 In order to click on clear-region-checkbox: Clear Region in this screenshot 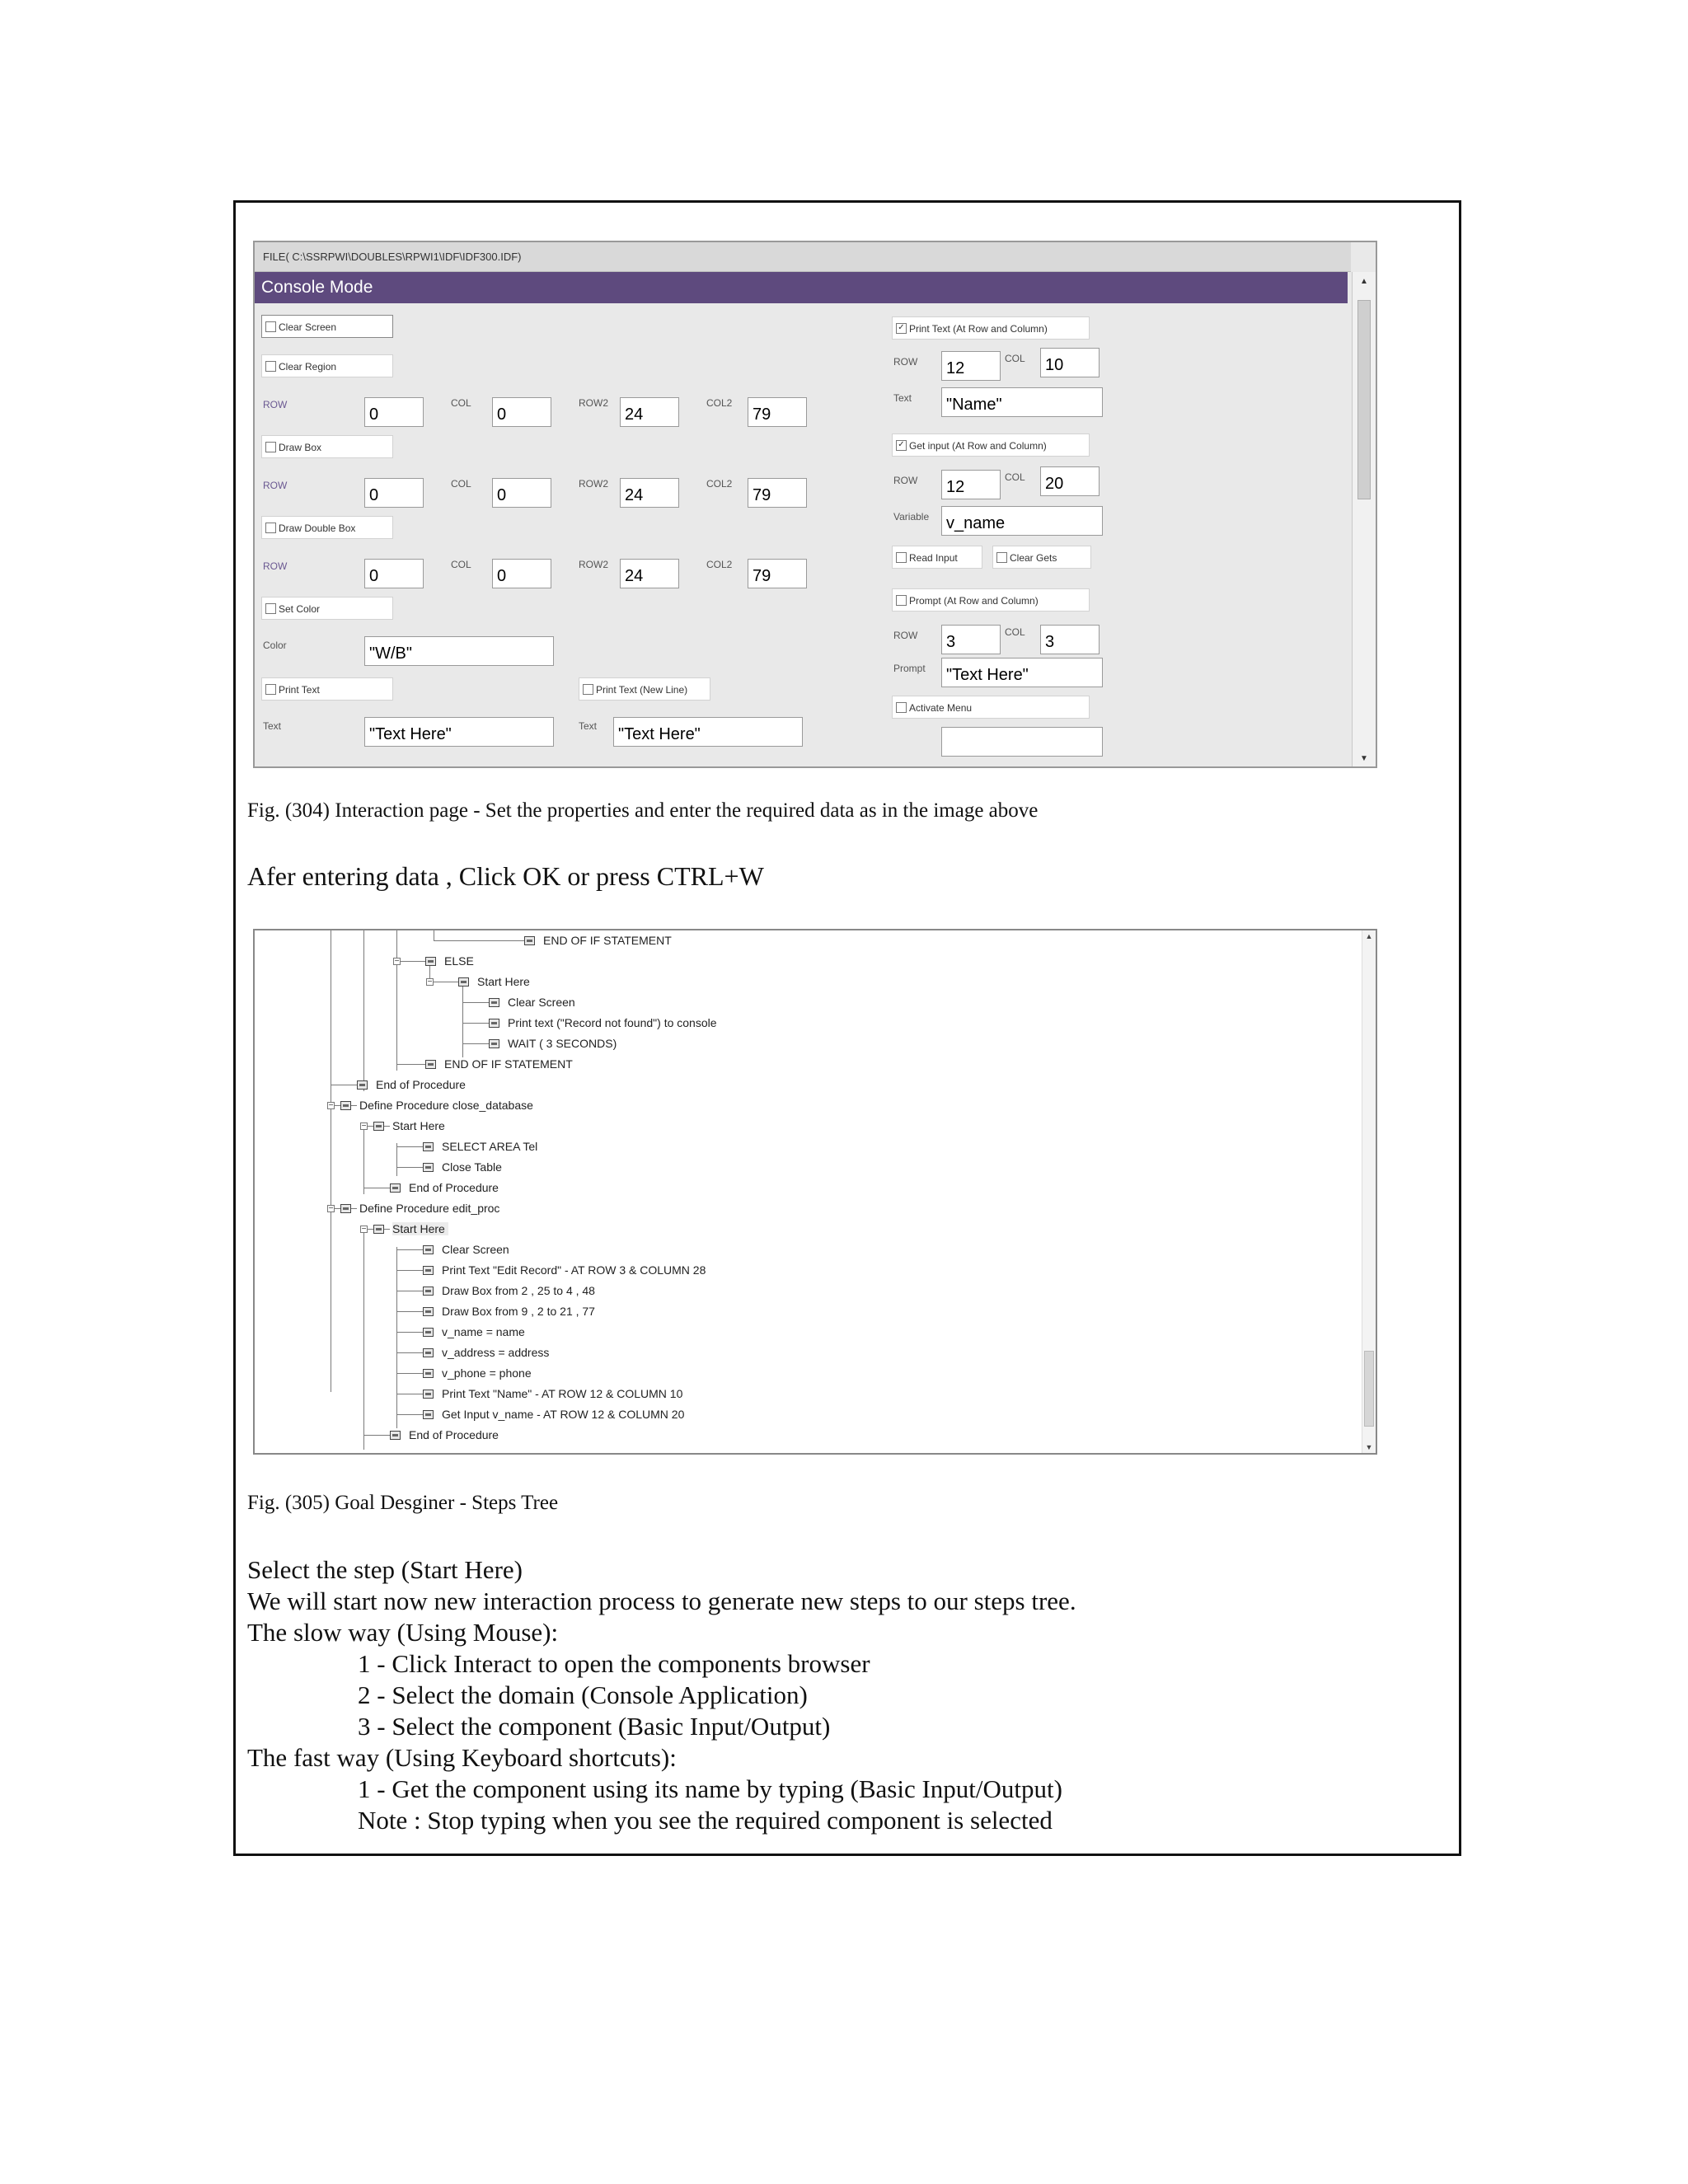, I will do `click(327, 365)`.